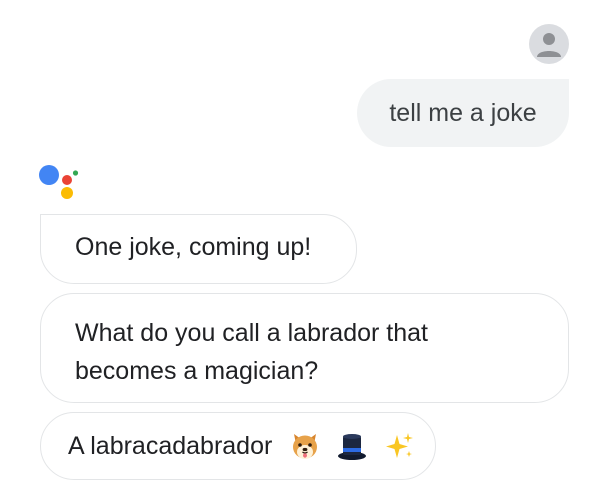 Image resolution: width=610 pixels, height=502 pixels. I want to click on user-message-bubble: tell me a joke, so click(463, 113).